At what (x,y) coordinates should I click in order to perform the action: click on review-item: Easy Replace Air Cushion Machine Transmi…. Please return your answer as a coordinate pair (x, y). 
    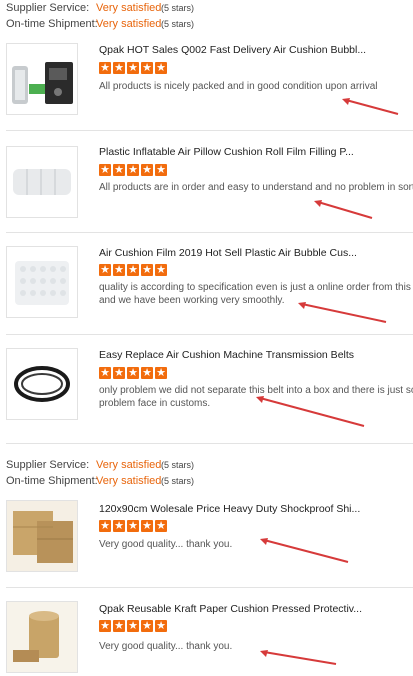
    Looking at the image, I should click on (206, 392).